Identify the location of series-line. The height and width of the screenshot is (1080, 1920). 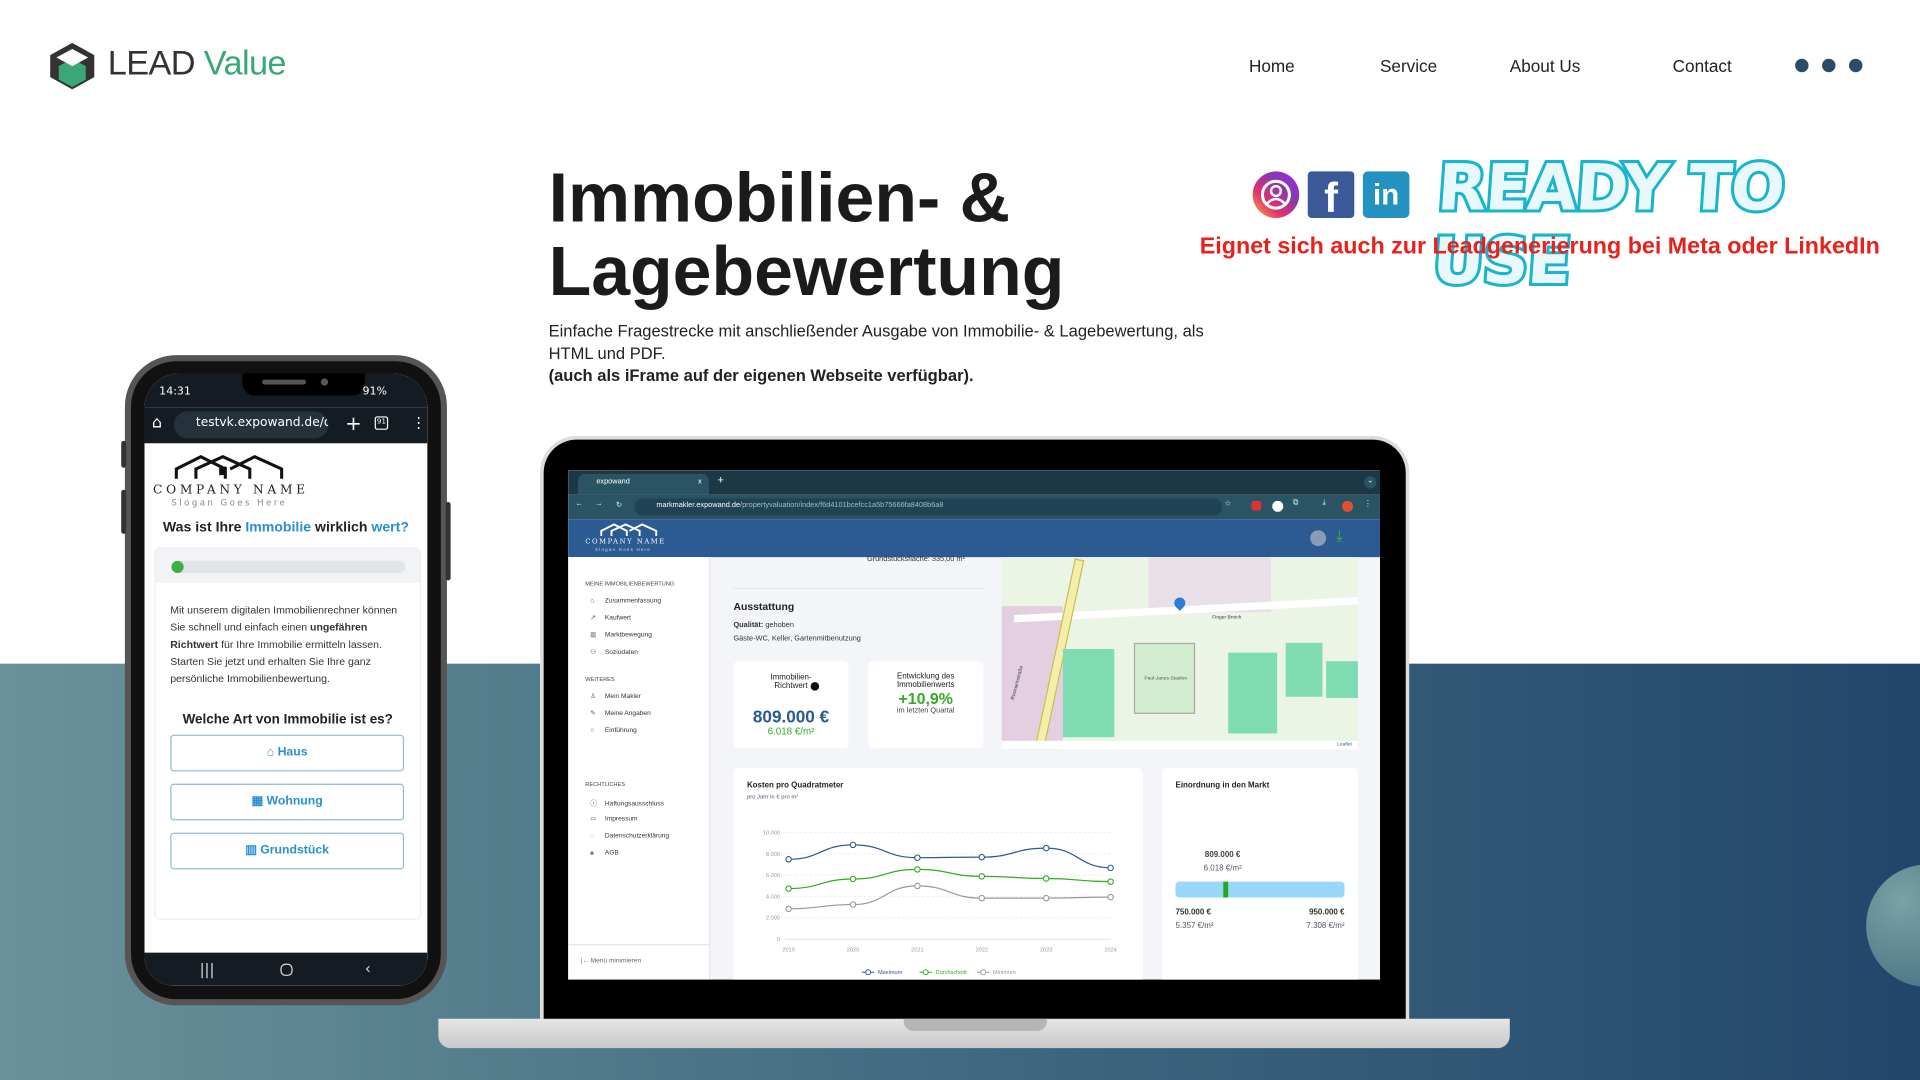
(949, 856).